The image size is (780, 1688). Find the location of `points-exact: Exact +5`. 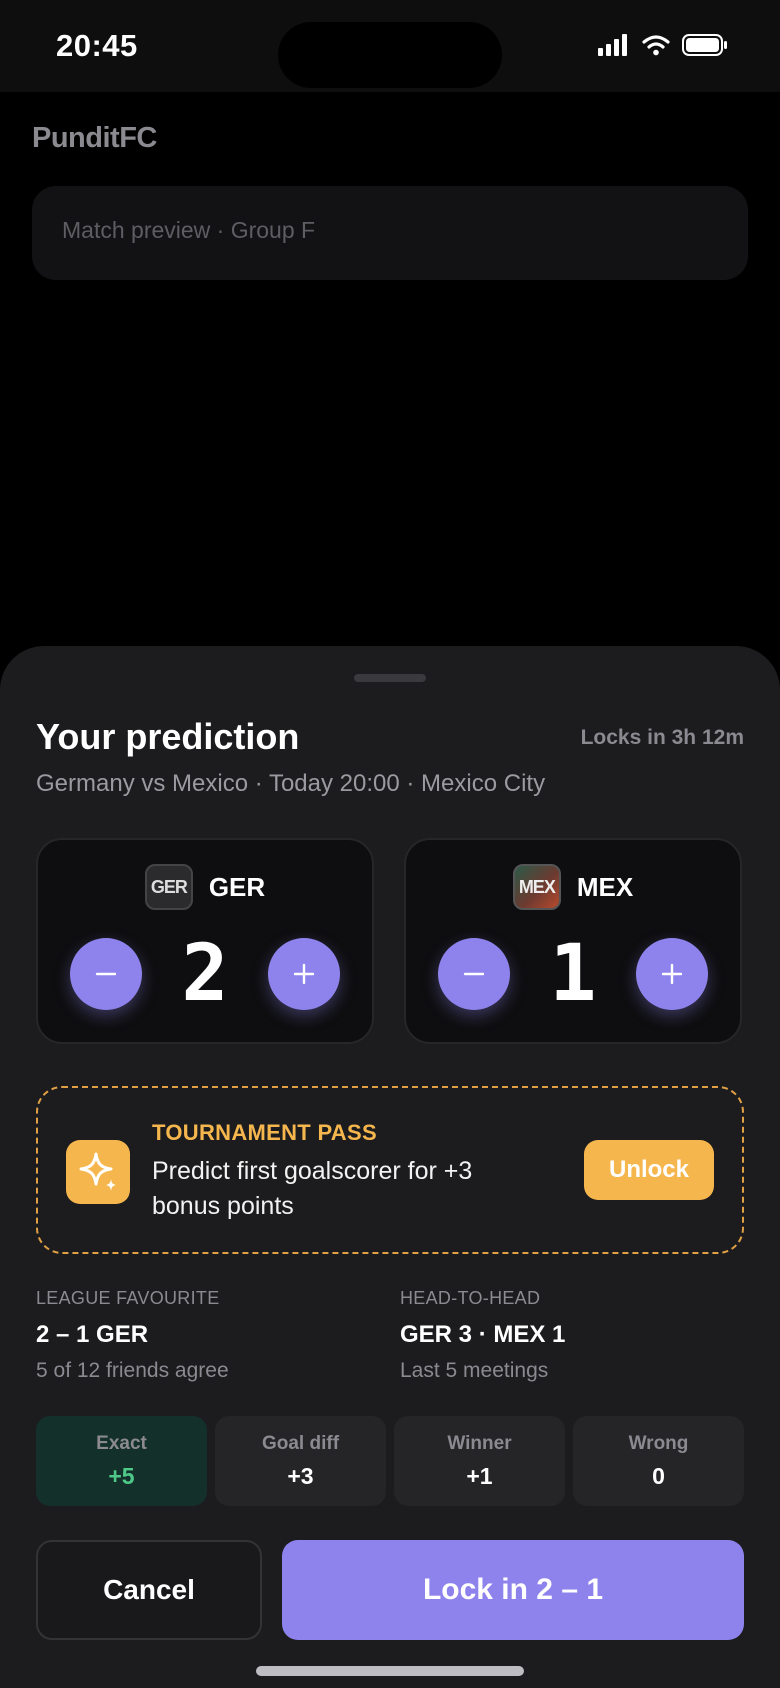

points-exact: Exact +5 is located at coordinates (121, 1461).